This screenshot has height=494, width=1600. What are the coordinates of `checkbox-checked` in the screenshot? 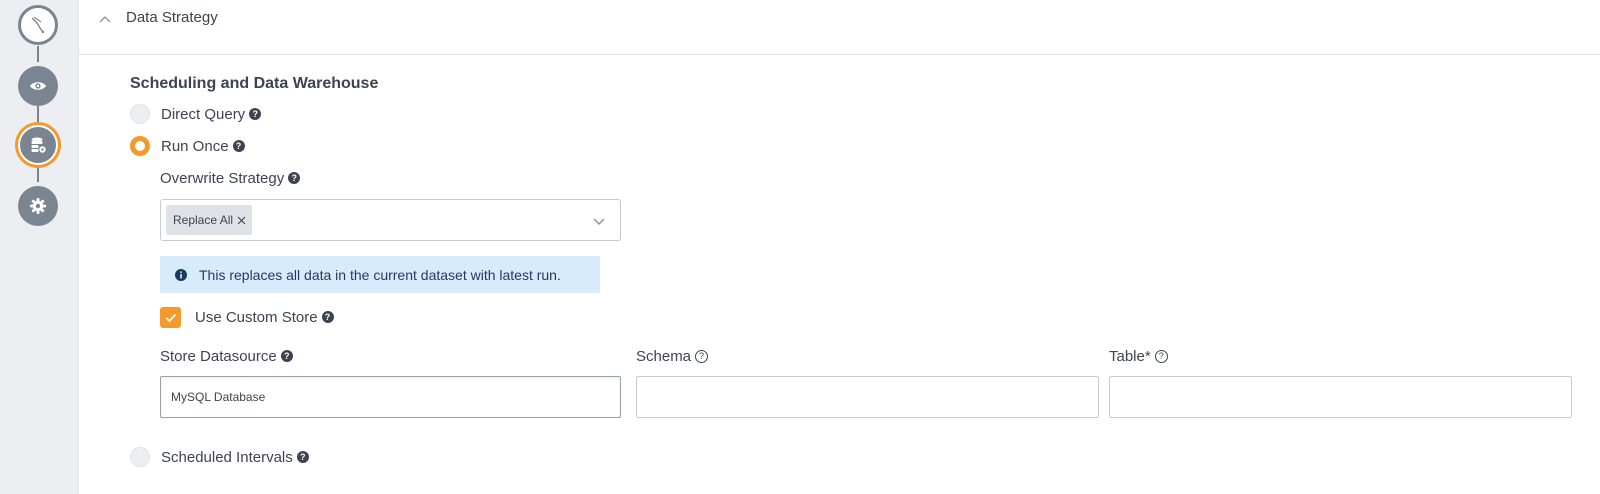 It's located at (170, 317).